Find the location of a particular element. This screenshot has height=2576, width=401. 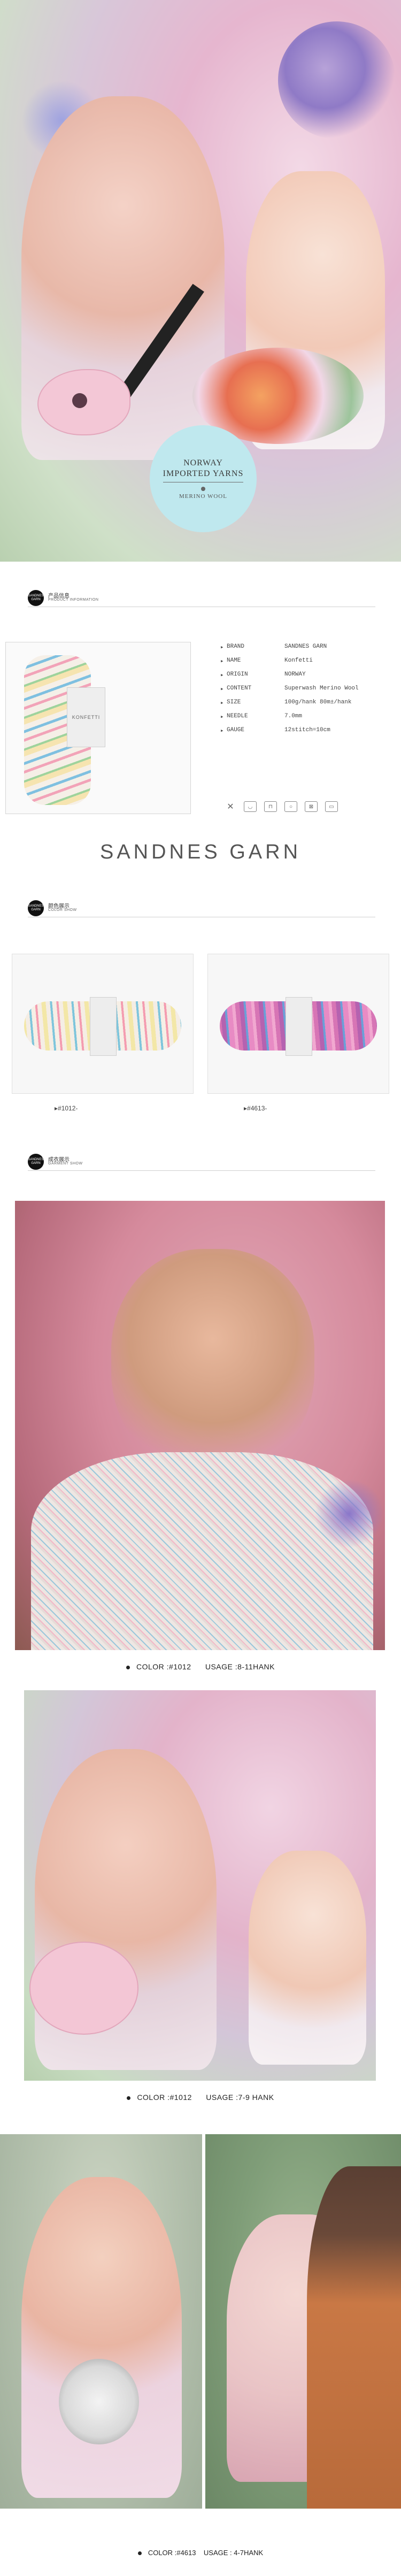

spec-key: BRAND is located at coordinates (236, 646).